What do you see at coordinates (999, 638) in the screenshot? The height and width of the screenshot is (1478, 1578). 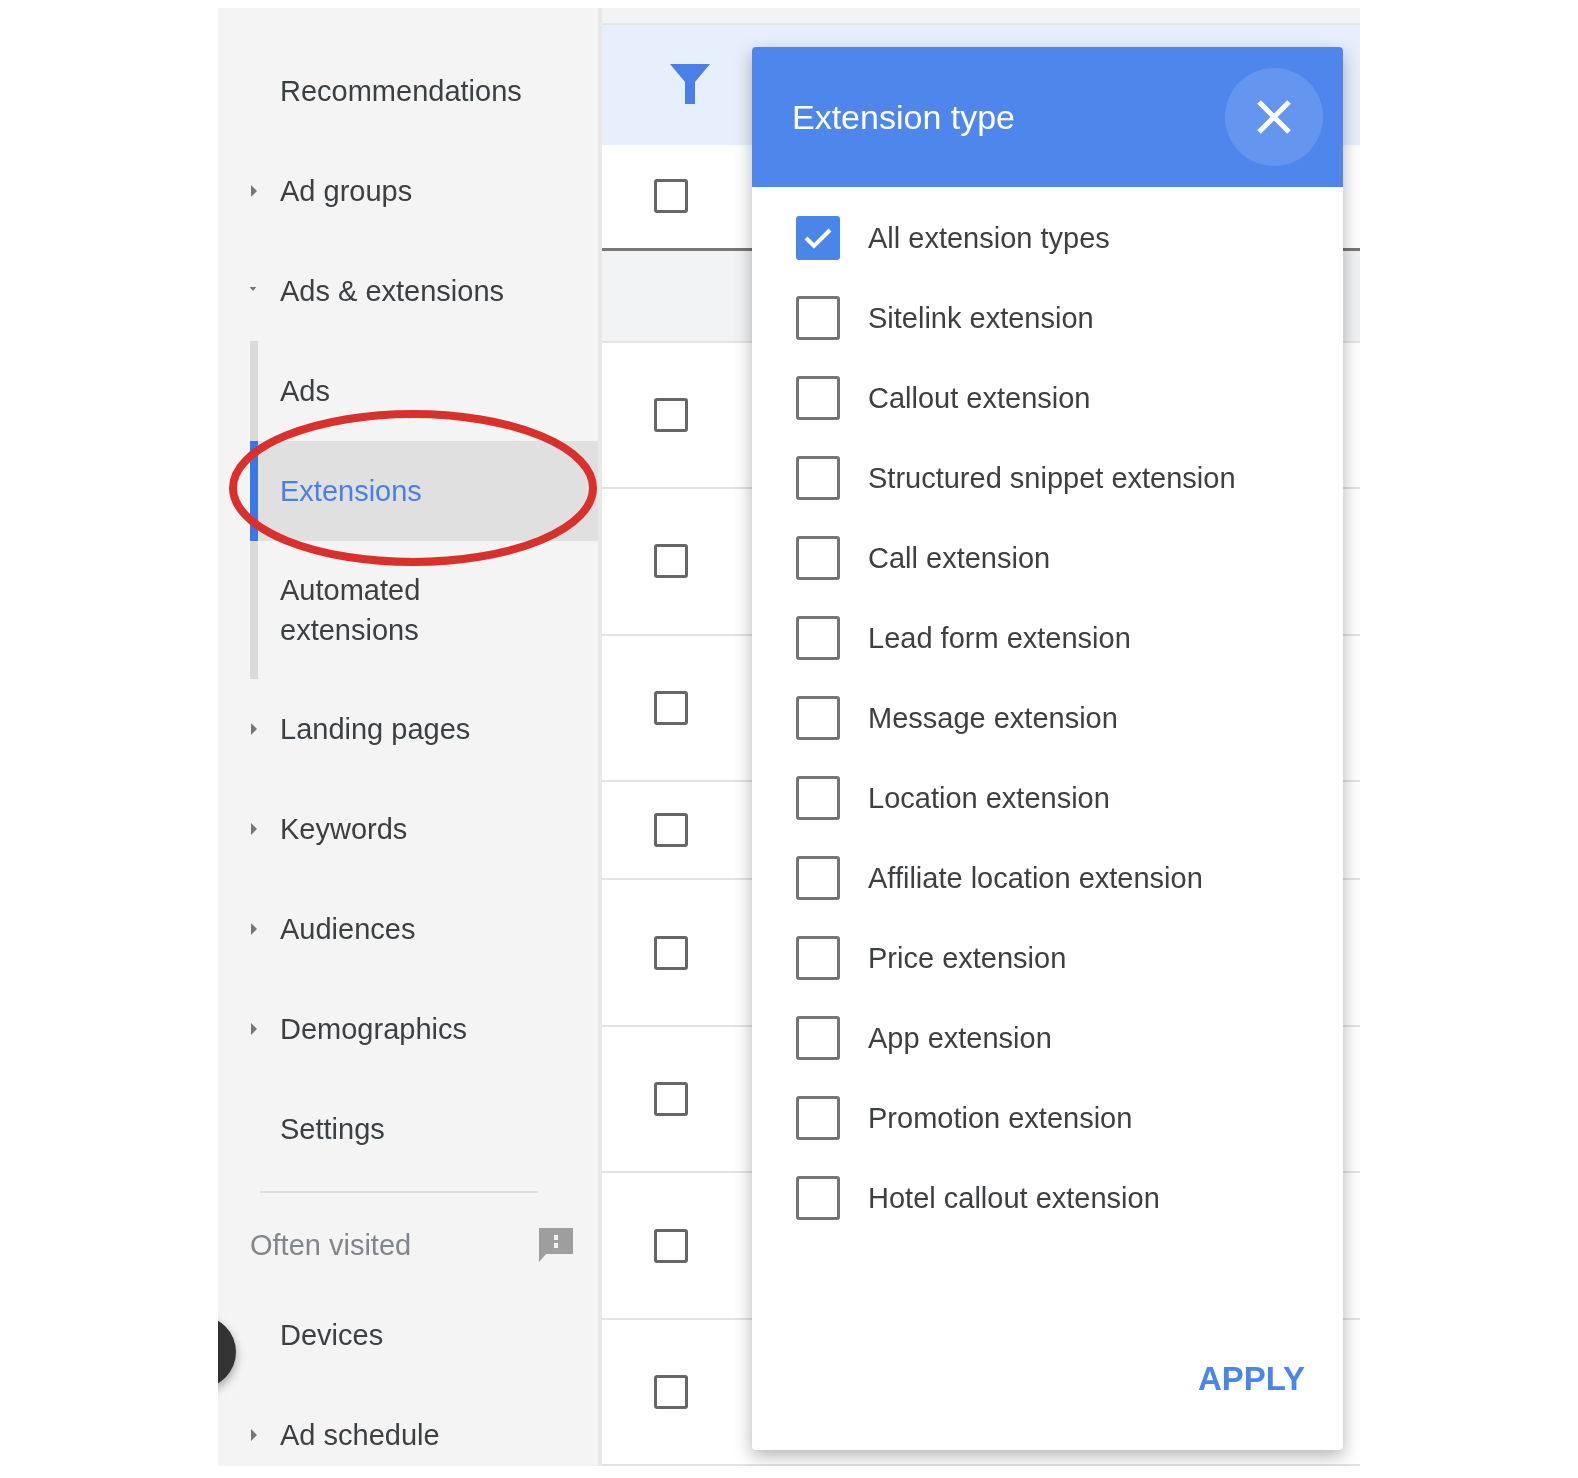 I see `option-label: Lead form extension` at bounding box center [999, 638].